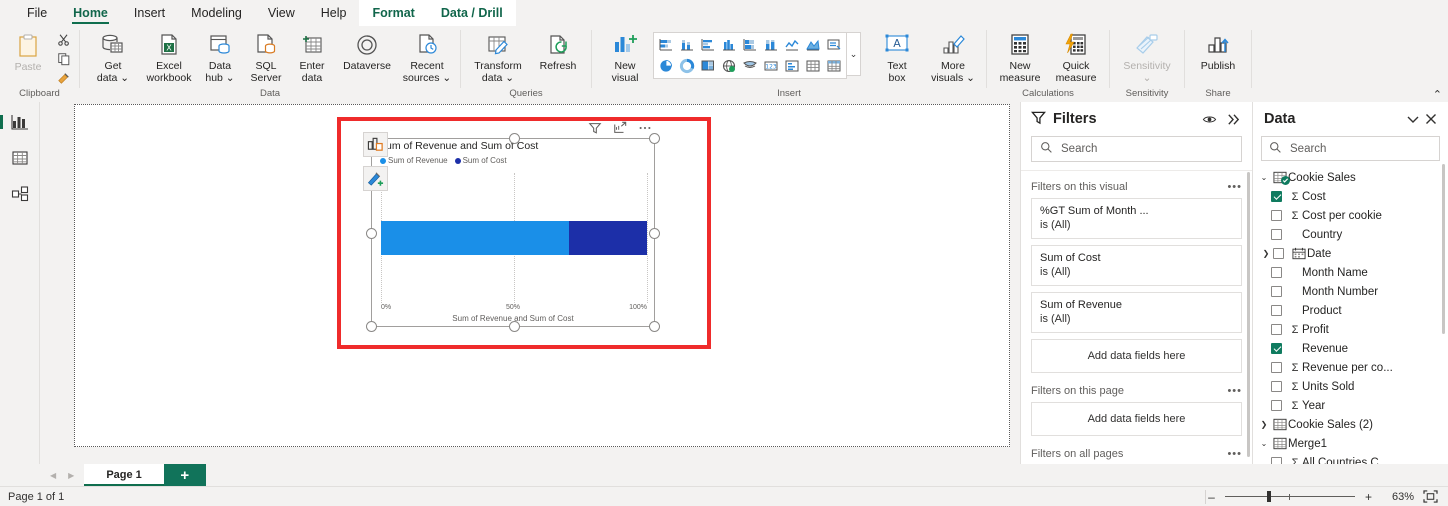 The width and height of the screenshot is (1448, 506). What do you see at coordinates (813, 45) in the screenshot?
I see `area-chart-icon` at bounding box center [813, 45].